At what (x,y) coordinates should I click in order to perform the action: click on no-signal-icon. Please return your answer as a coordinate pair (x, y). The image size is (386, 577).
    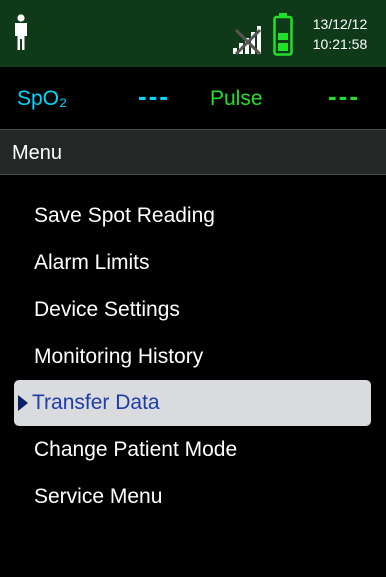
    Looking at the image, I should click on (247, 41).